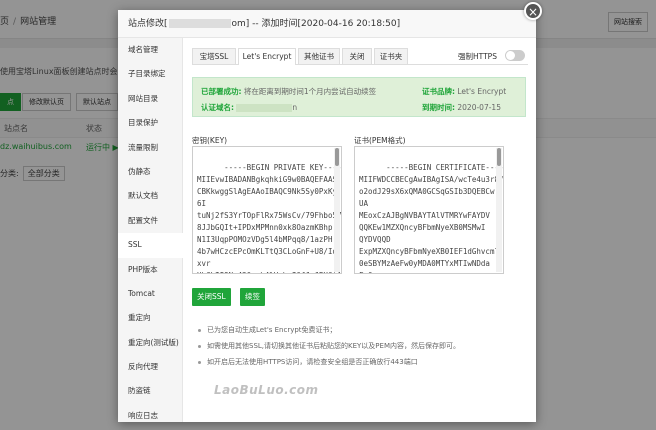 Image resolution: width=656 pixels, height=430 pixels. What do you see at coordinates (150, 413) in the screenshot?
I see `sidebar-item-response-log: 响应日志` at bounding box center [150, 413].